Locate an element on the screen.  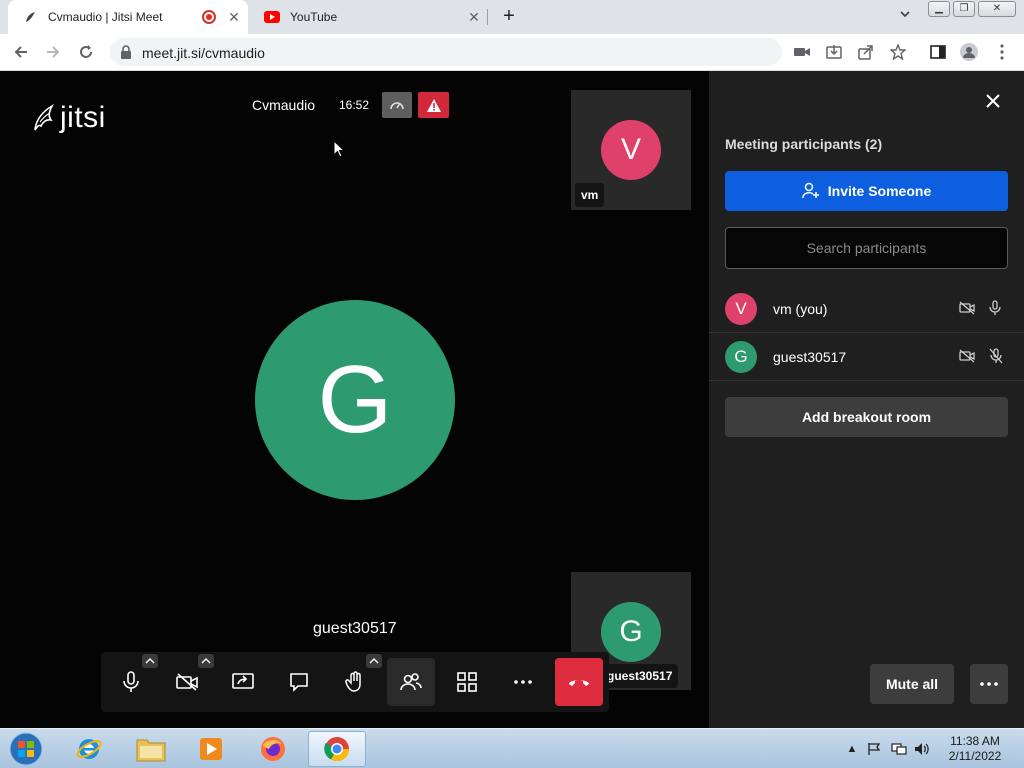
tab-youtube: YouTube ✕ is located at coordinates (369, 17).